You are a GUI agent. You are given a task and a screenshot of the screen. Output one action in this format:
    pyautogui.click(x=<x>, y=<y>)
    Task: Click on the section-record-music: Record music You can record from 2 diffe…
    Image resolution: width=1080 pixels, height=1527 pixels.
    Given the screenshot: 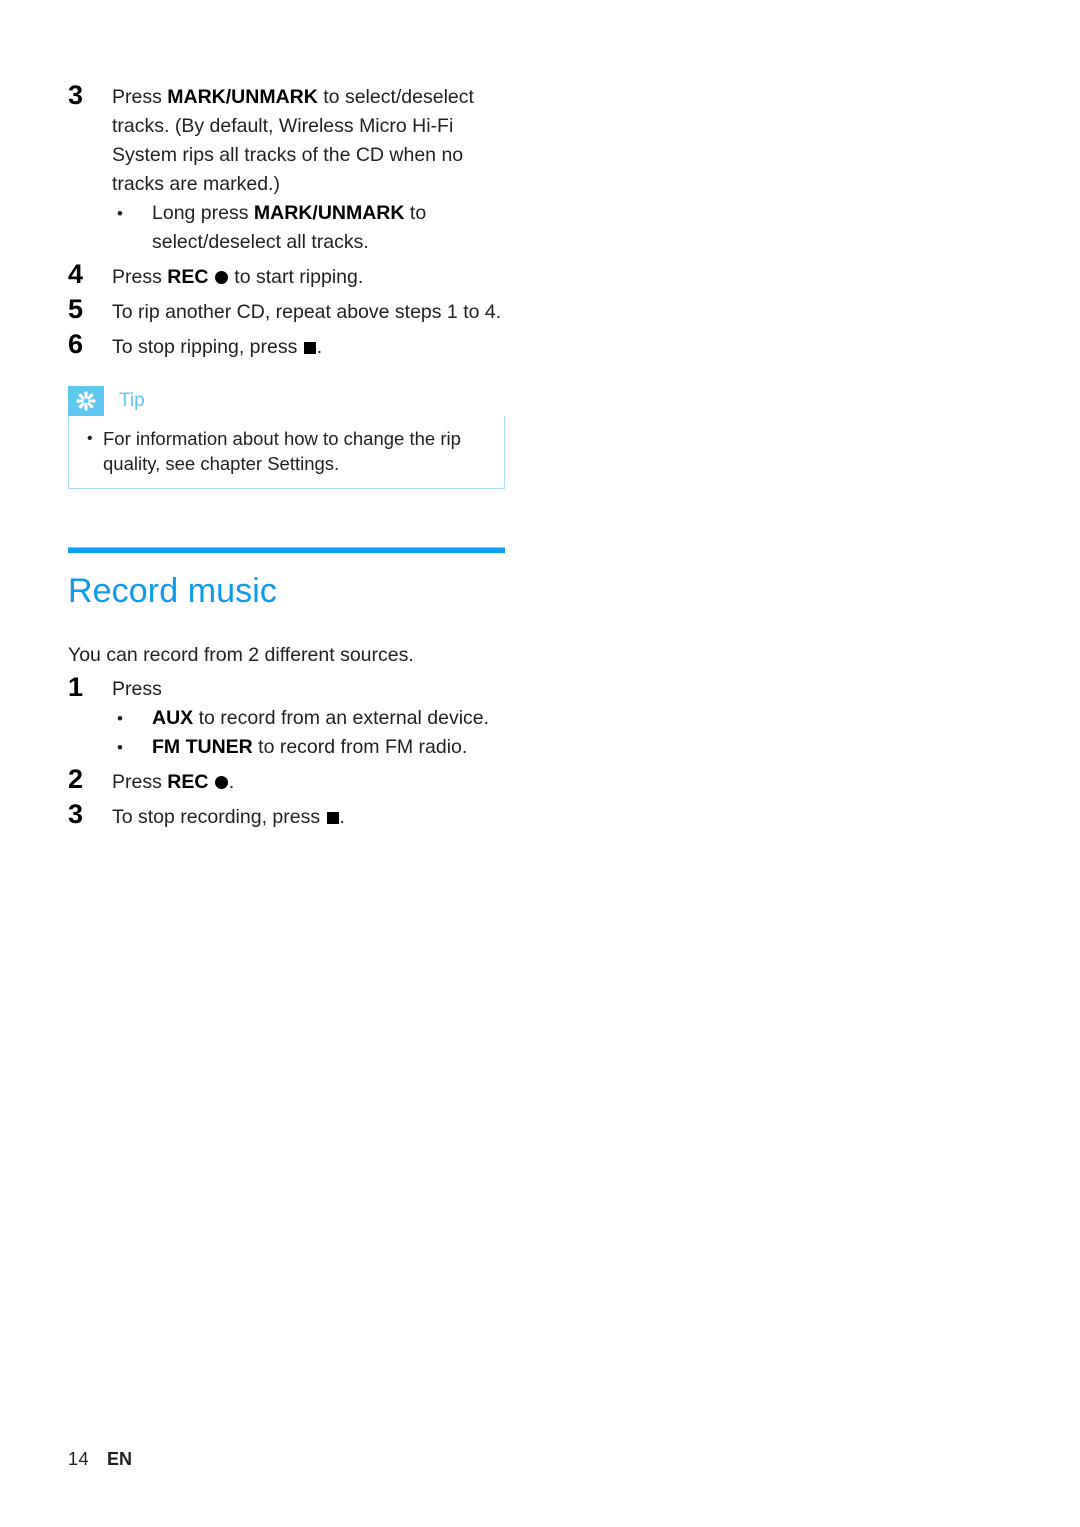 What is the action you would take?
    pyautogui.click(x=288, y=689)
    